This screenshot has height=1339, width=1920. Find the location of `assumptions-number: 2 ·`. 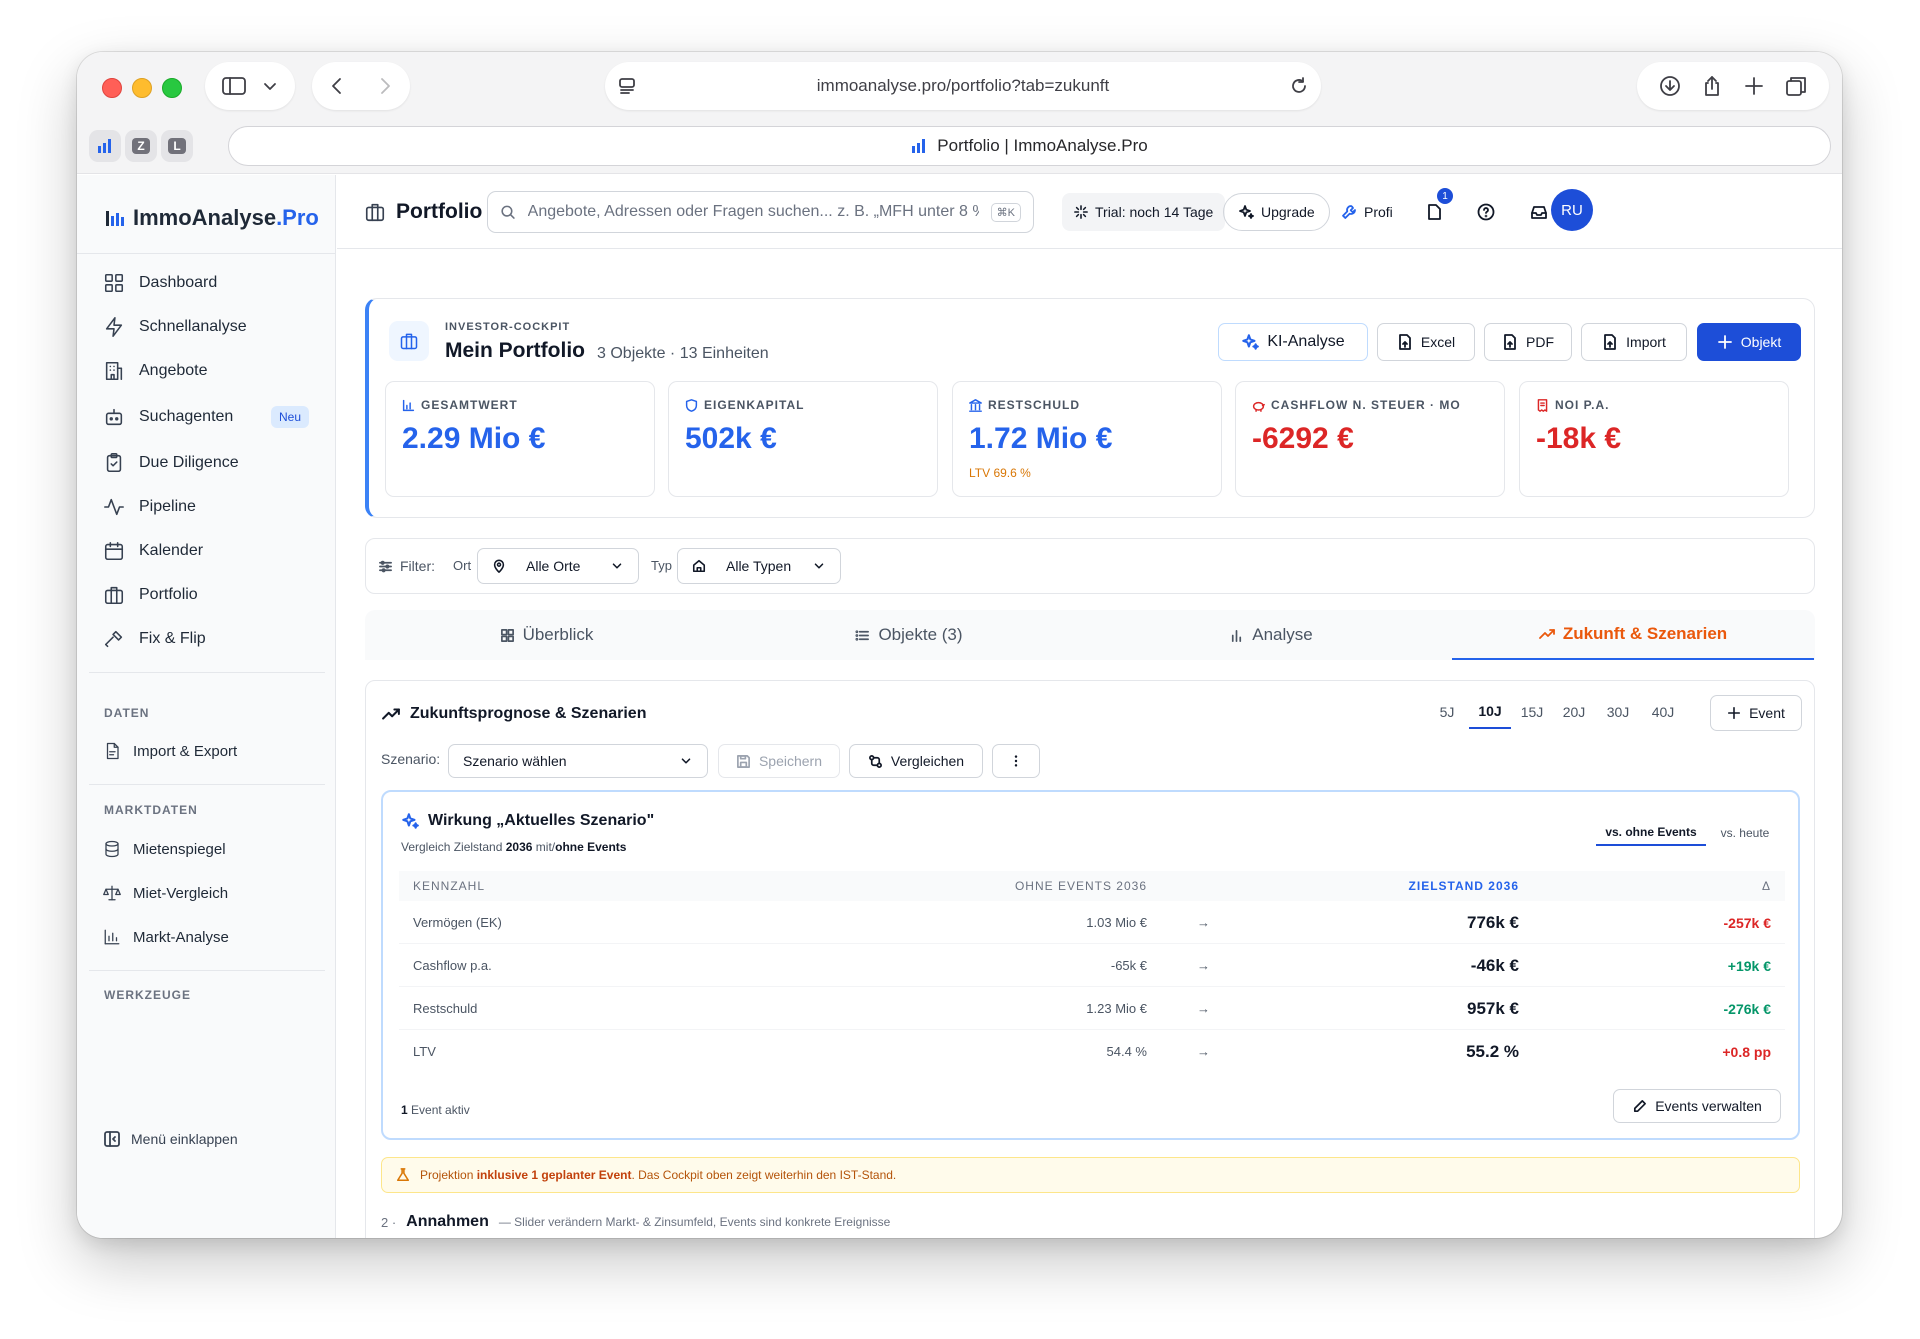

assumptions-number: 2 · is located at coordinates (389, 1222).